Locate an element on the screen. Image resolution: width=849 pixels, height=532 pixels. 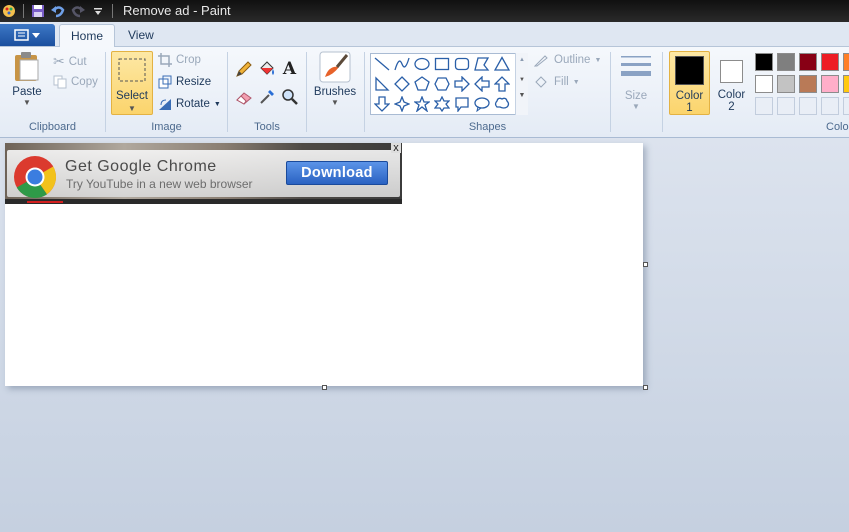
eraser-icon is located at coordinates (243, 96).